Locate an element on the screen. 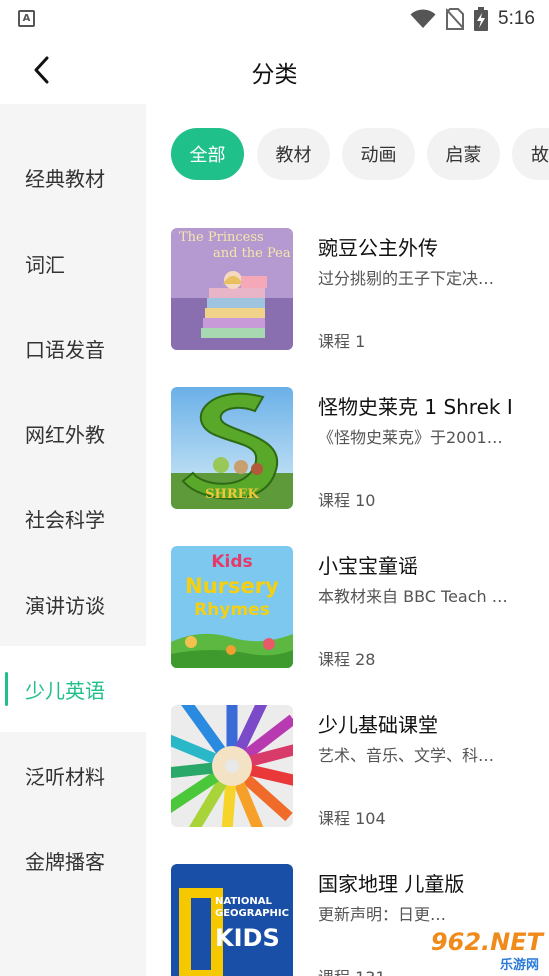  course-lesson-count: 课程 28 is located at coordinates (347, 659).